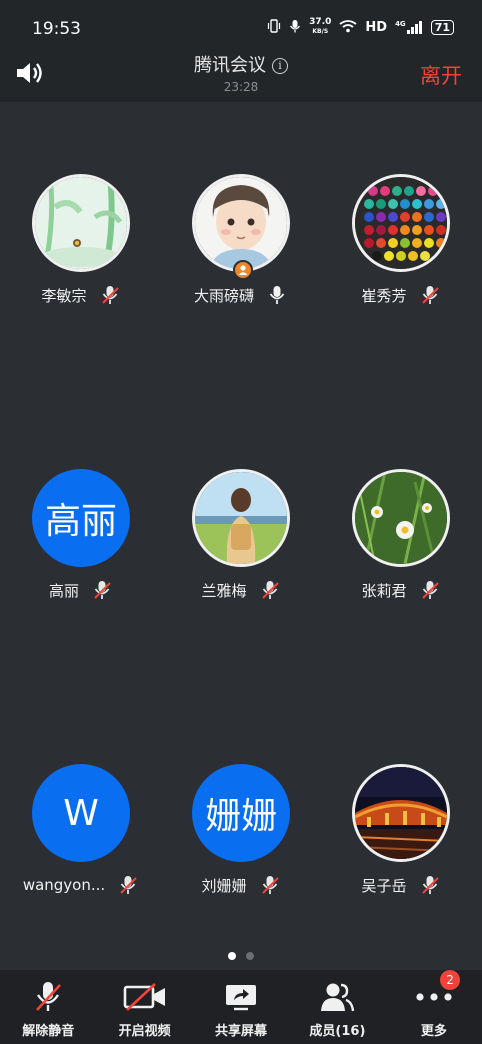 The height and width of the screenshot is (1044, 482). What do you see at coordinates (250, 956) in the screenshot?
I see `page-dot` at bounding box center [250, 956].